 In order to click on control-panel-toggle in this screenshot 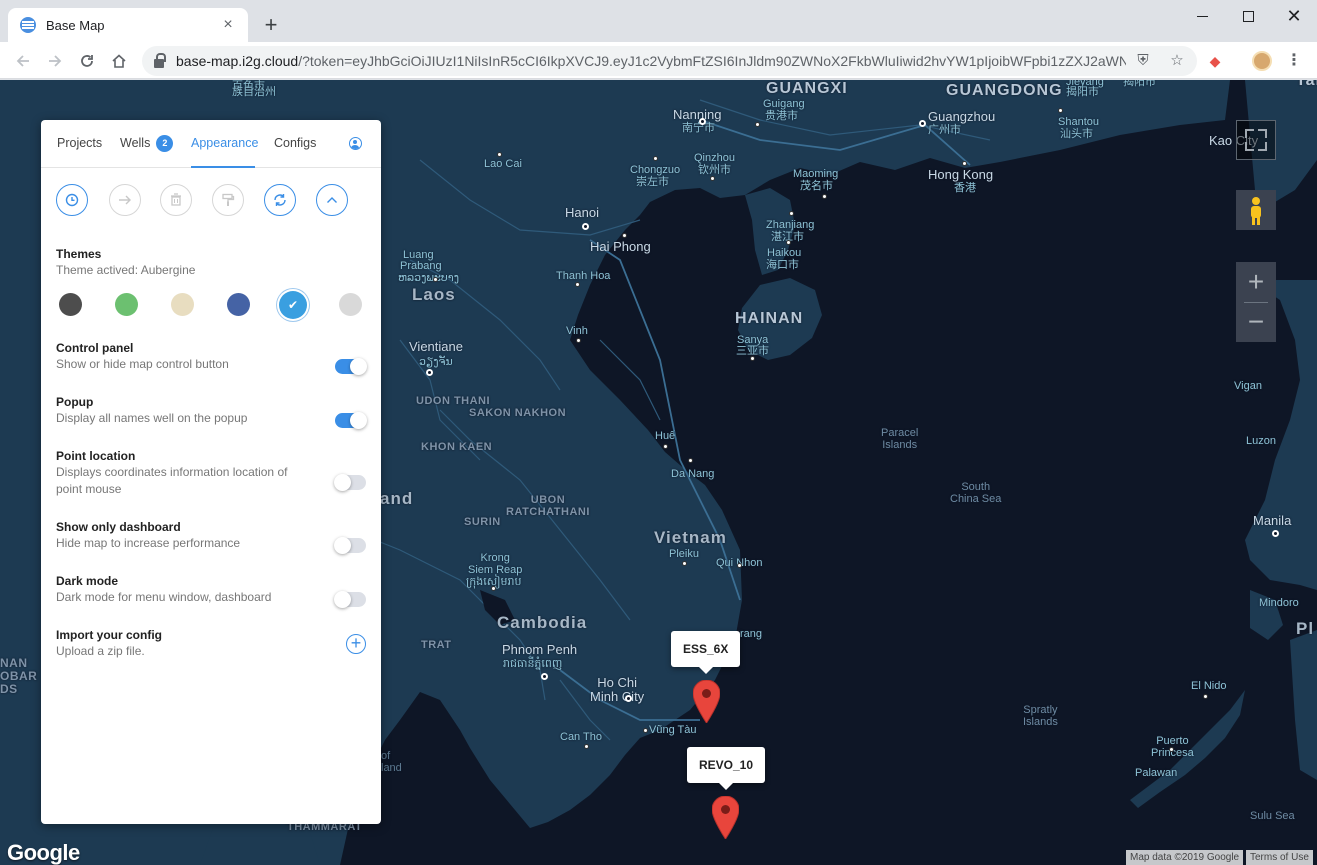, I will do `click(351, 366)`.